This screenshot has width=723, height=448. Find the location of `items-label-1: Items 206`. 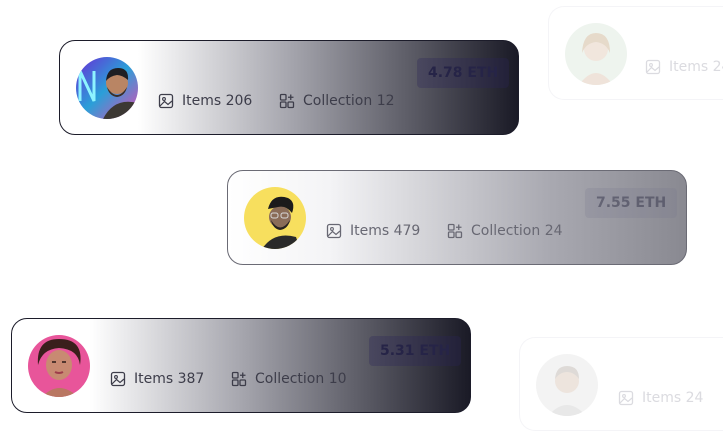

items-label-1: Items 206 is located at coordinates (217, 101).